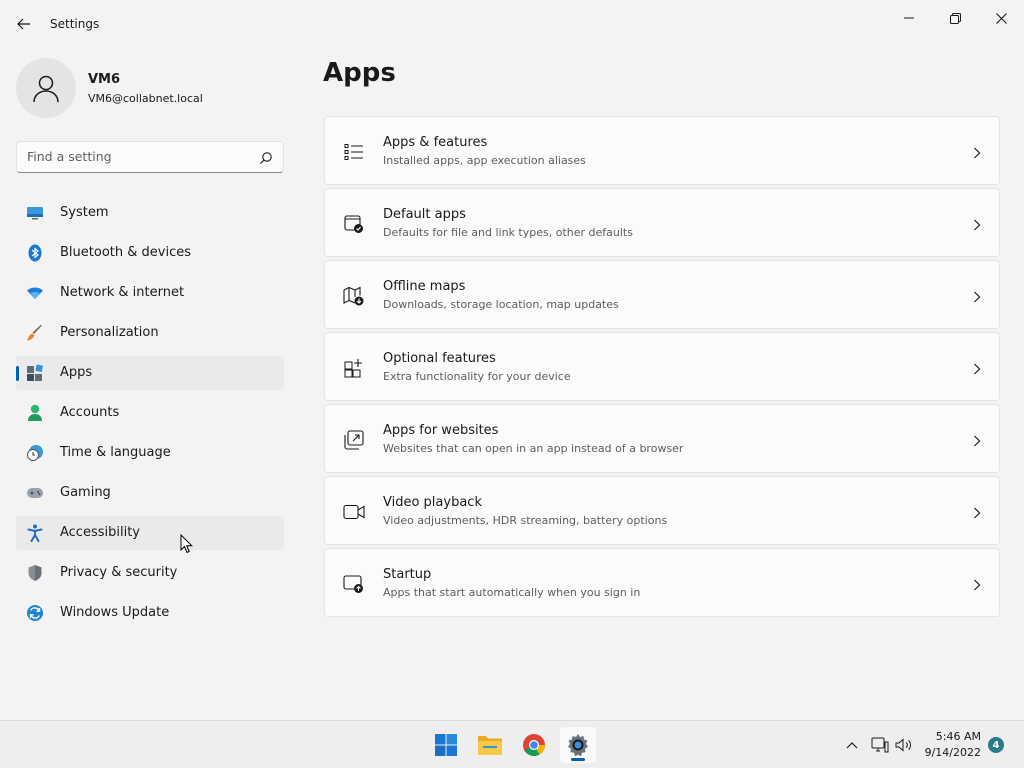  What do you see at coordinates (484, 160) in the screenshot?
I see `card-subtitle: Installed apps, app execution aliases` at bounding box center [484, 160].